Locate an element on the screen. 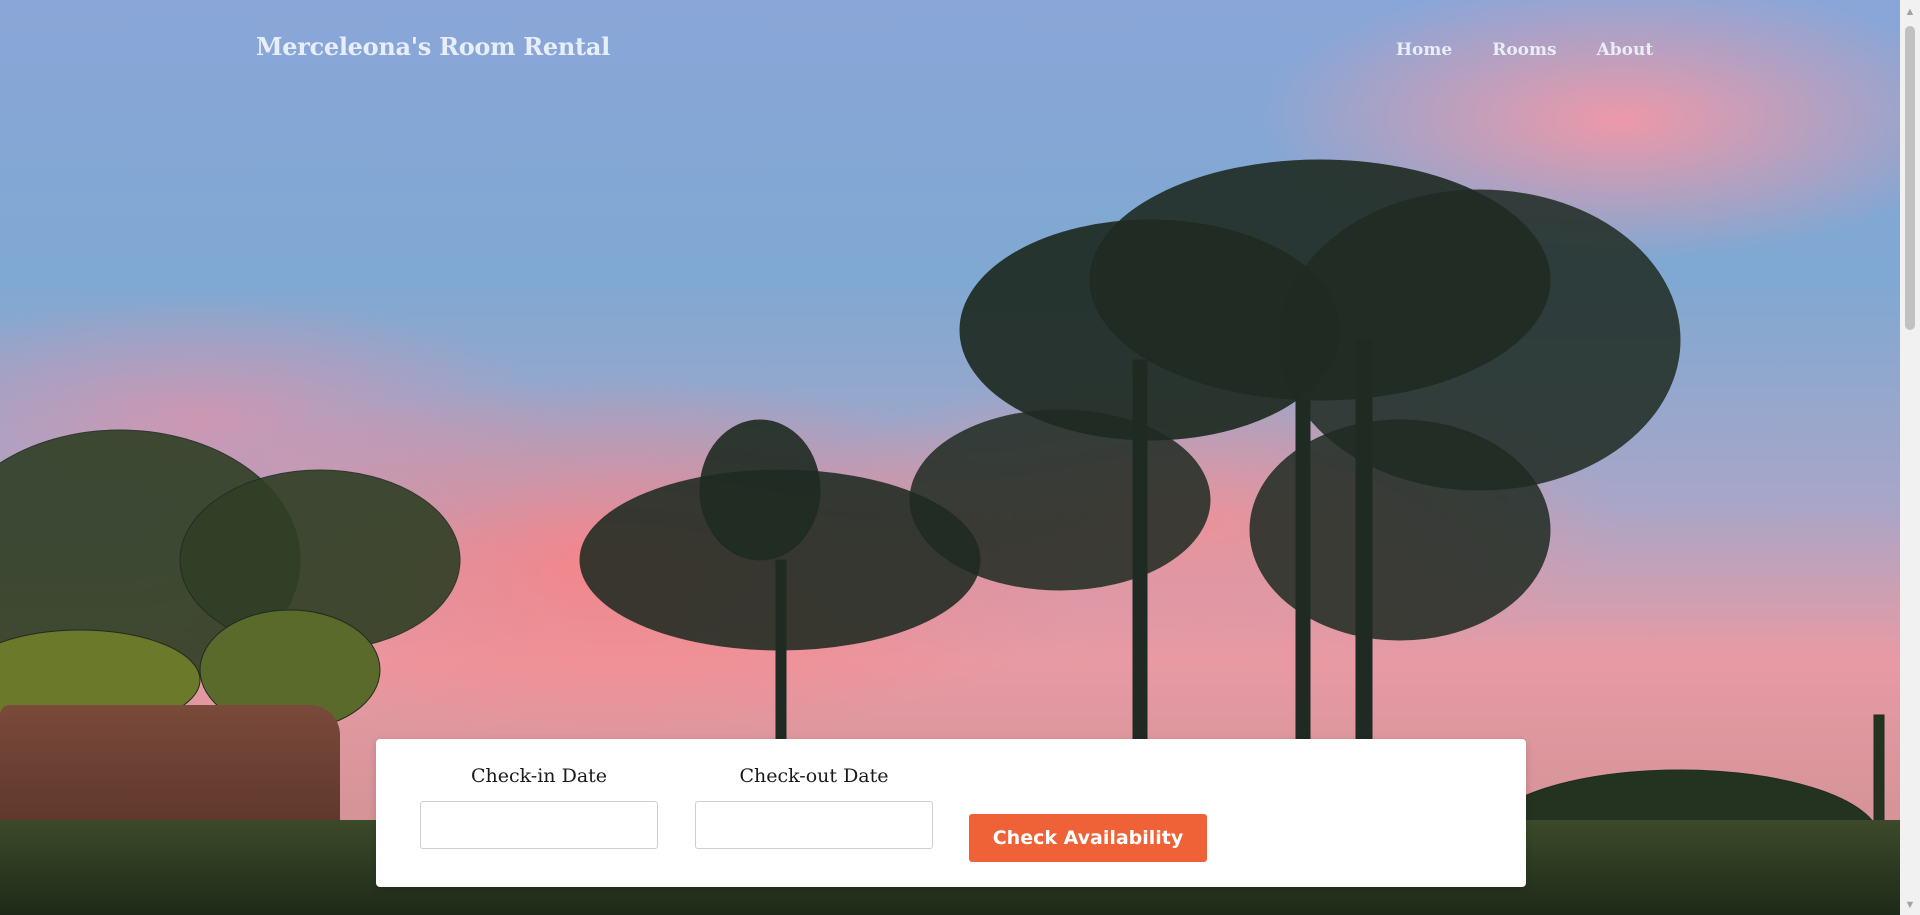 The width and height of the screenshot is (1920, 915). checkout-label: Check-out Date is located at coordinates (814, 776).